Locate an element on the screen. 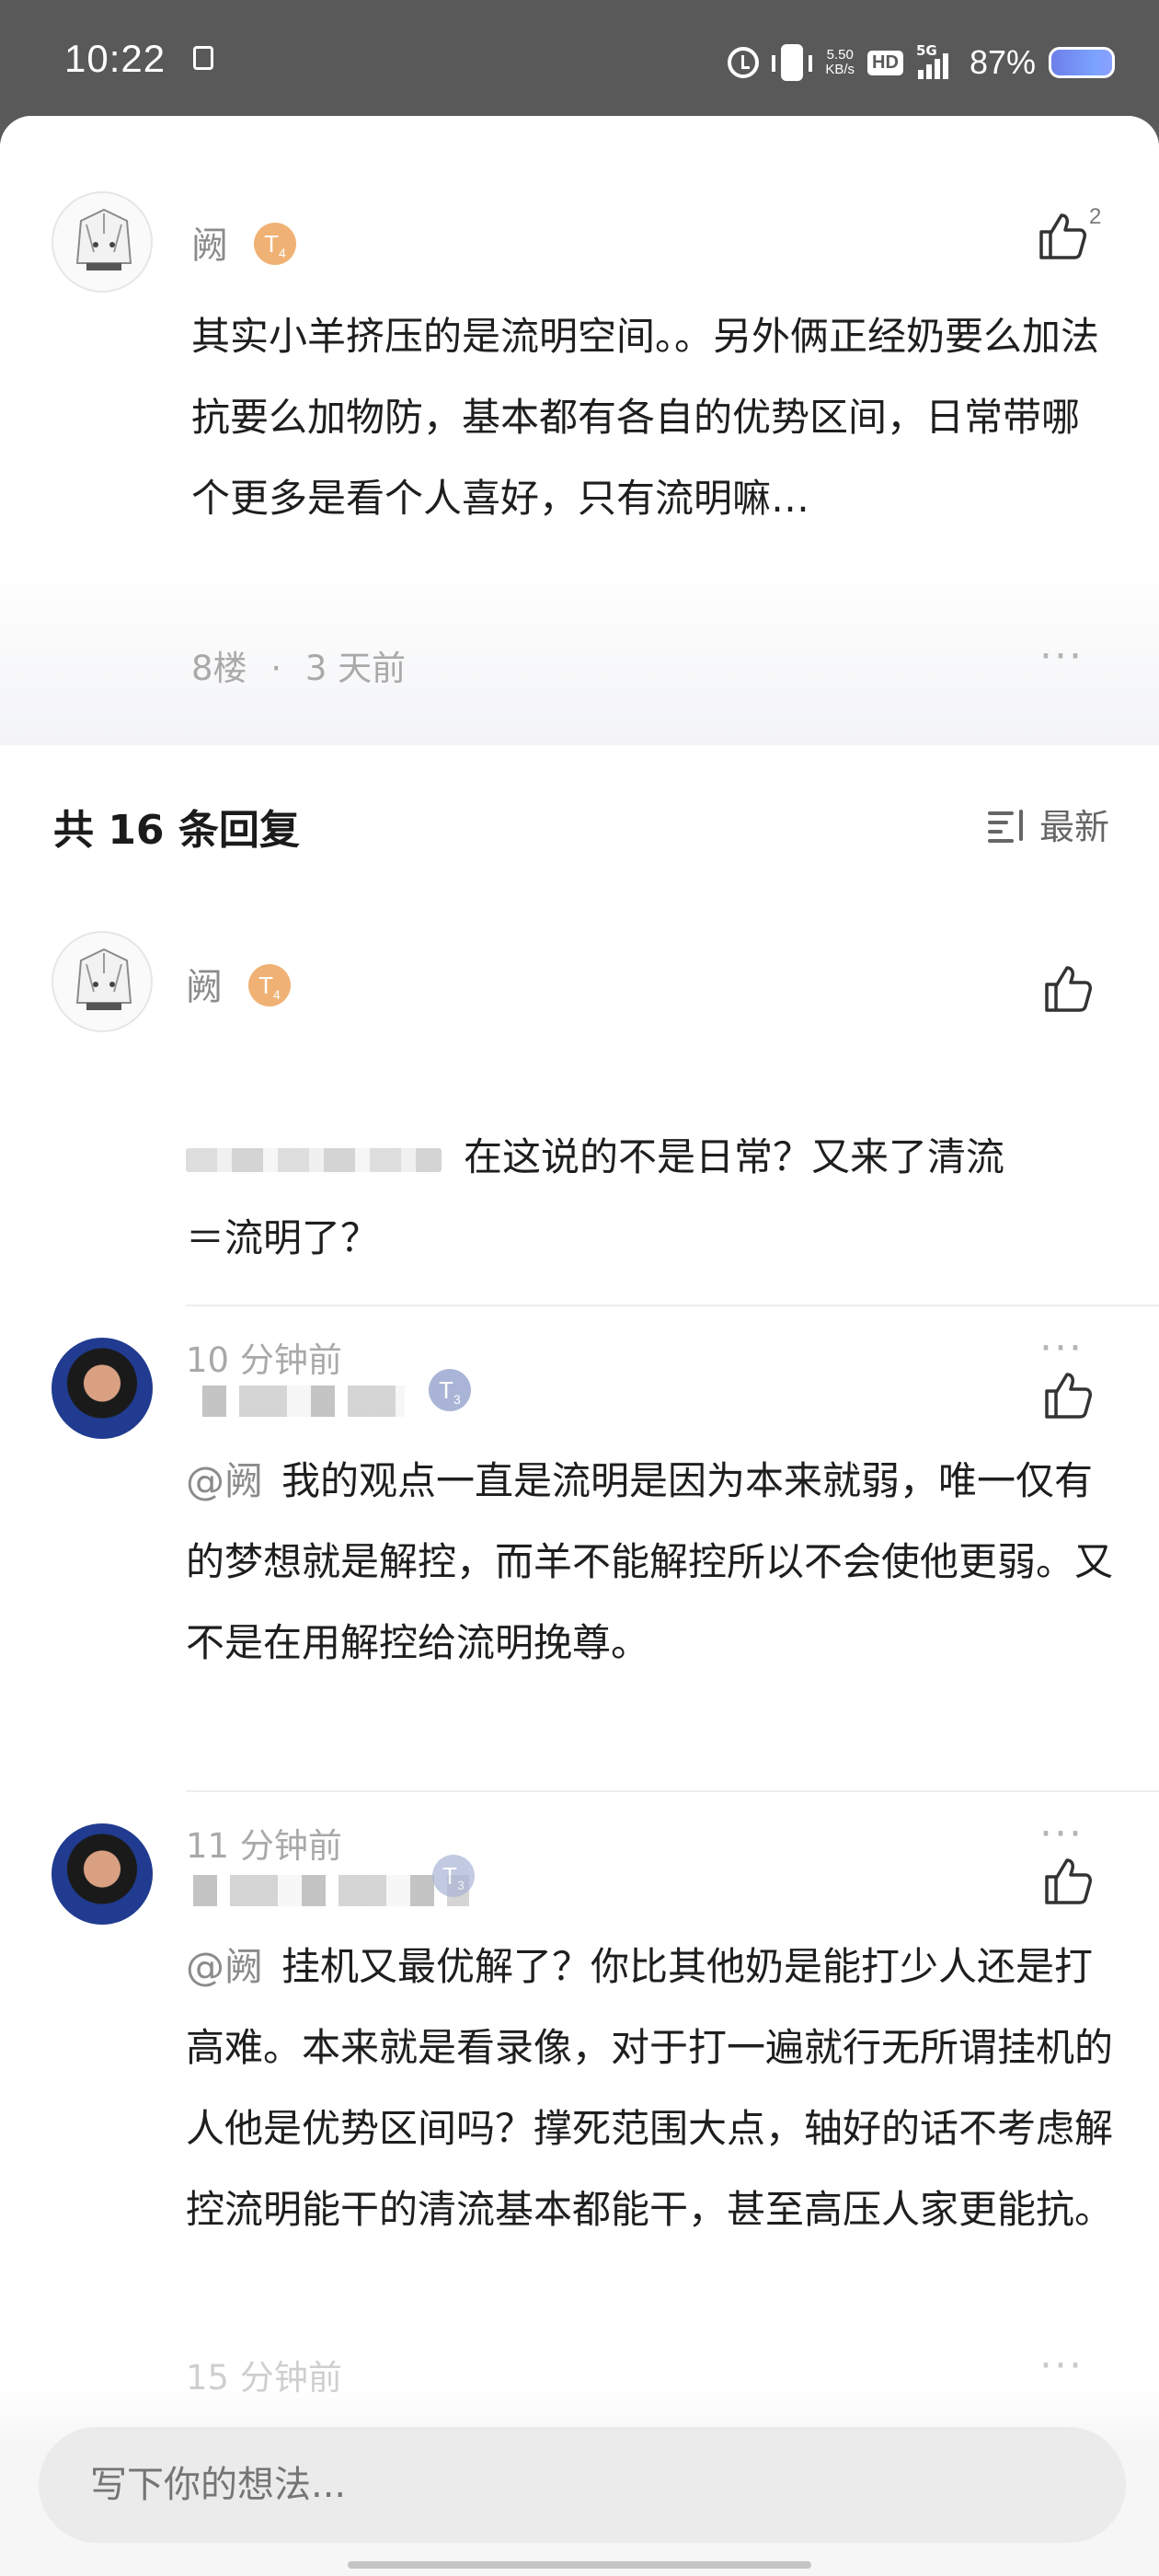 Image resolution: width=1159 pixels, height=2576 pixels. battery-icon is located at coordinates (1082, 62).